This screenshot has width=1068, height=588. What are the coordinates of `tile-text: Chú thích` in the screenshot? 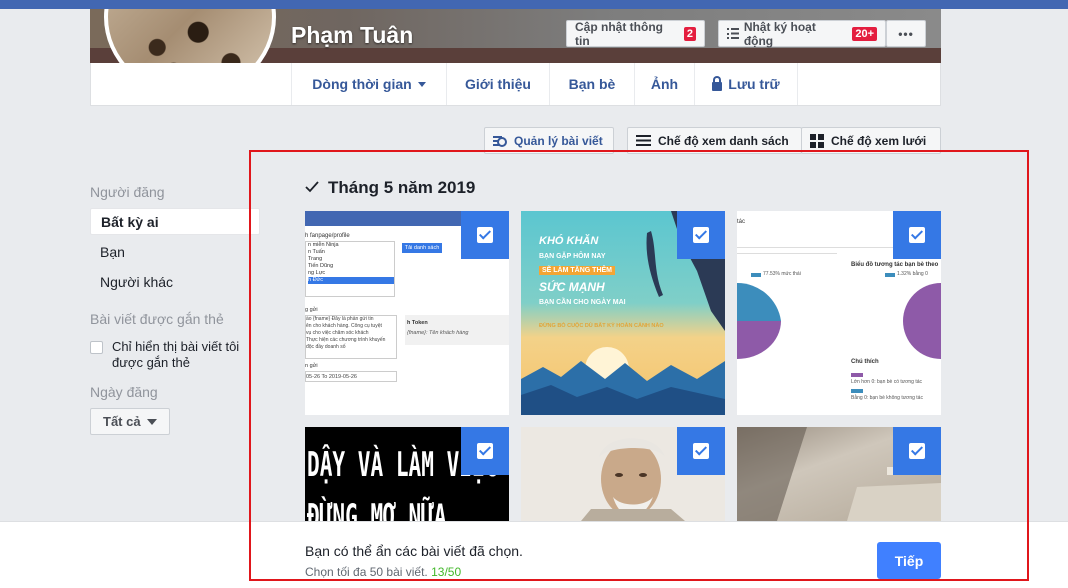 It's located at (865, 362).